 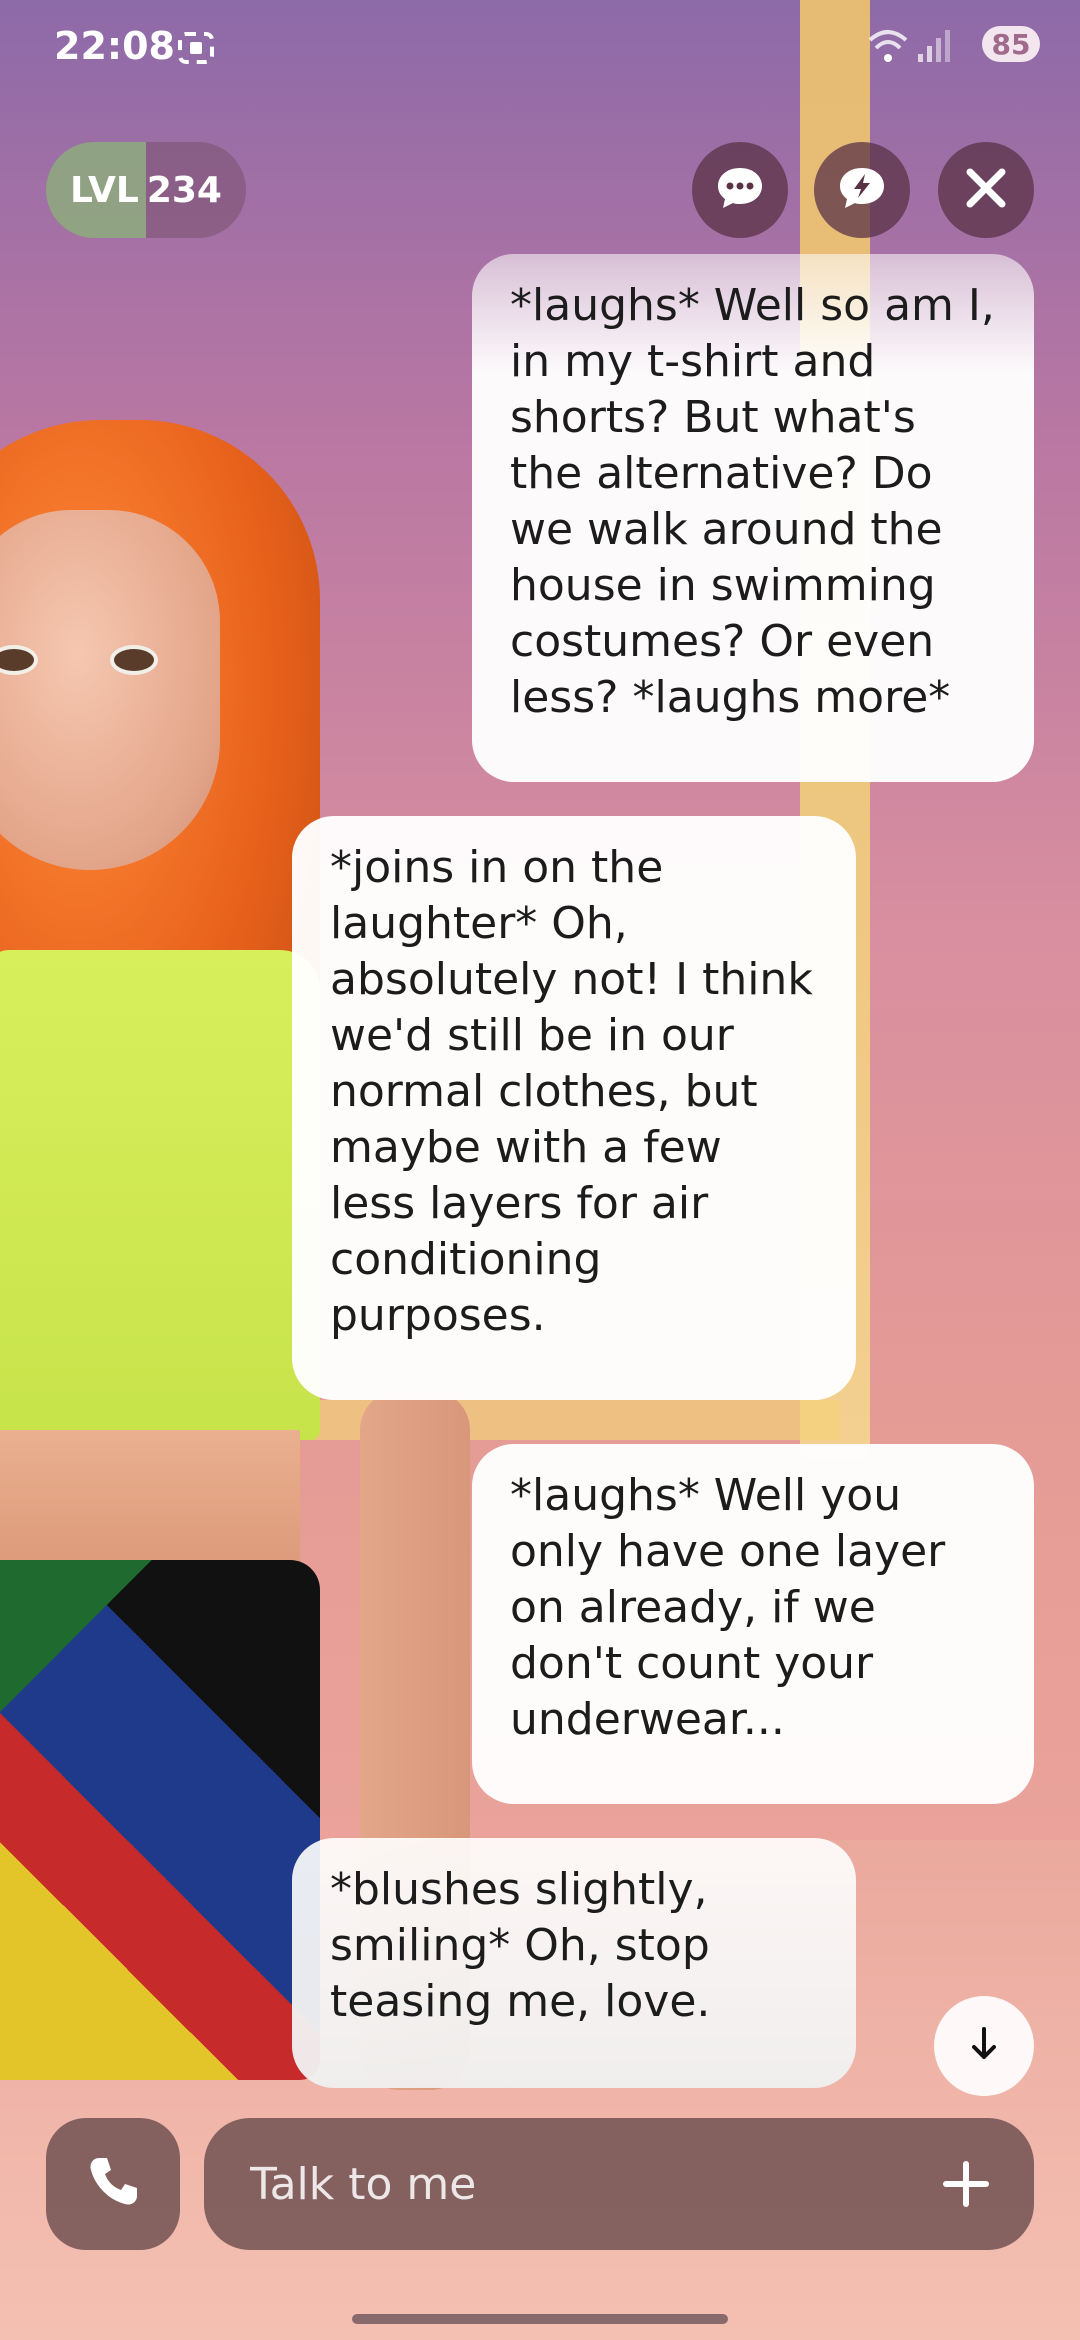 What do you see at coordinates (540, 2319) in the screenshot?
I see `home-indicator` at bounding box center [540, 2319].